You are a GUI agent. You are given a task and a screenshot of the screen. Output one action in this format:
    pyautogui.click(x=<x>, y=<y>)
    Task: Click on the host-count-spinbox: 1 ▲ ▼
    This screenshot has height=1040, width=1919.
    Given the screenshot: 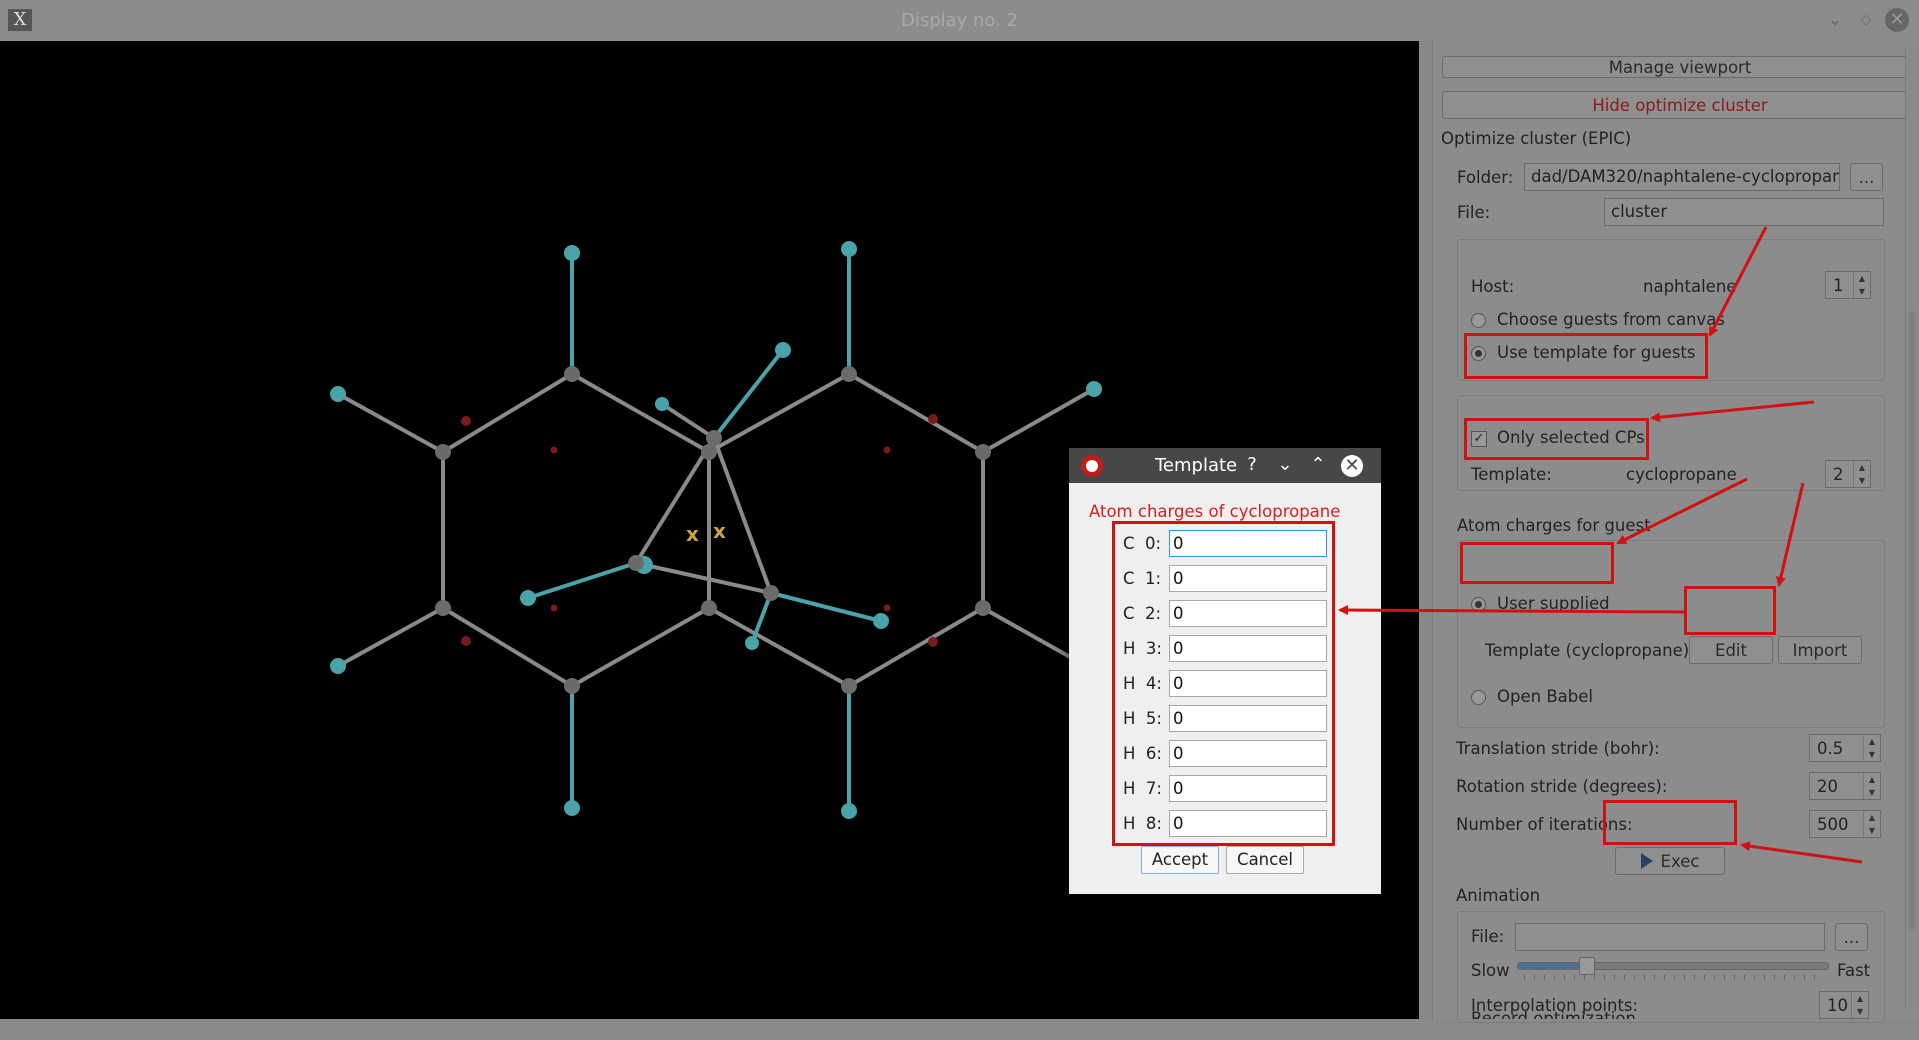 What is the action you would take?
    pyautogui.click(x=1848, y=285)
    